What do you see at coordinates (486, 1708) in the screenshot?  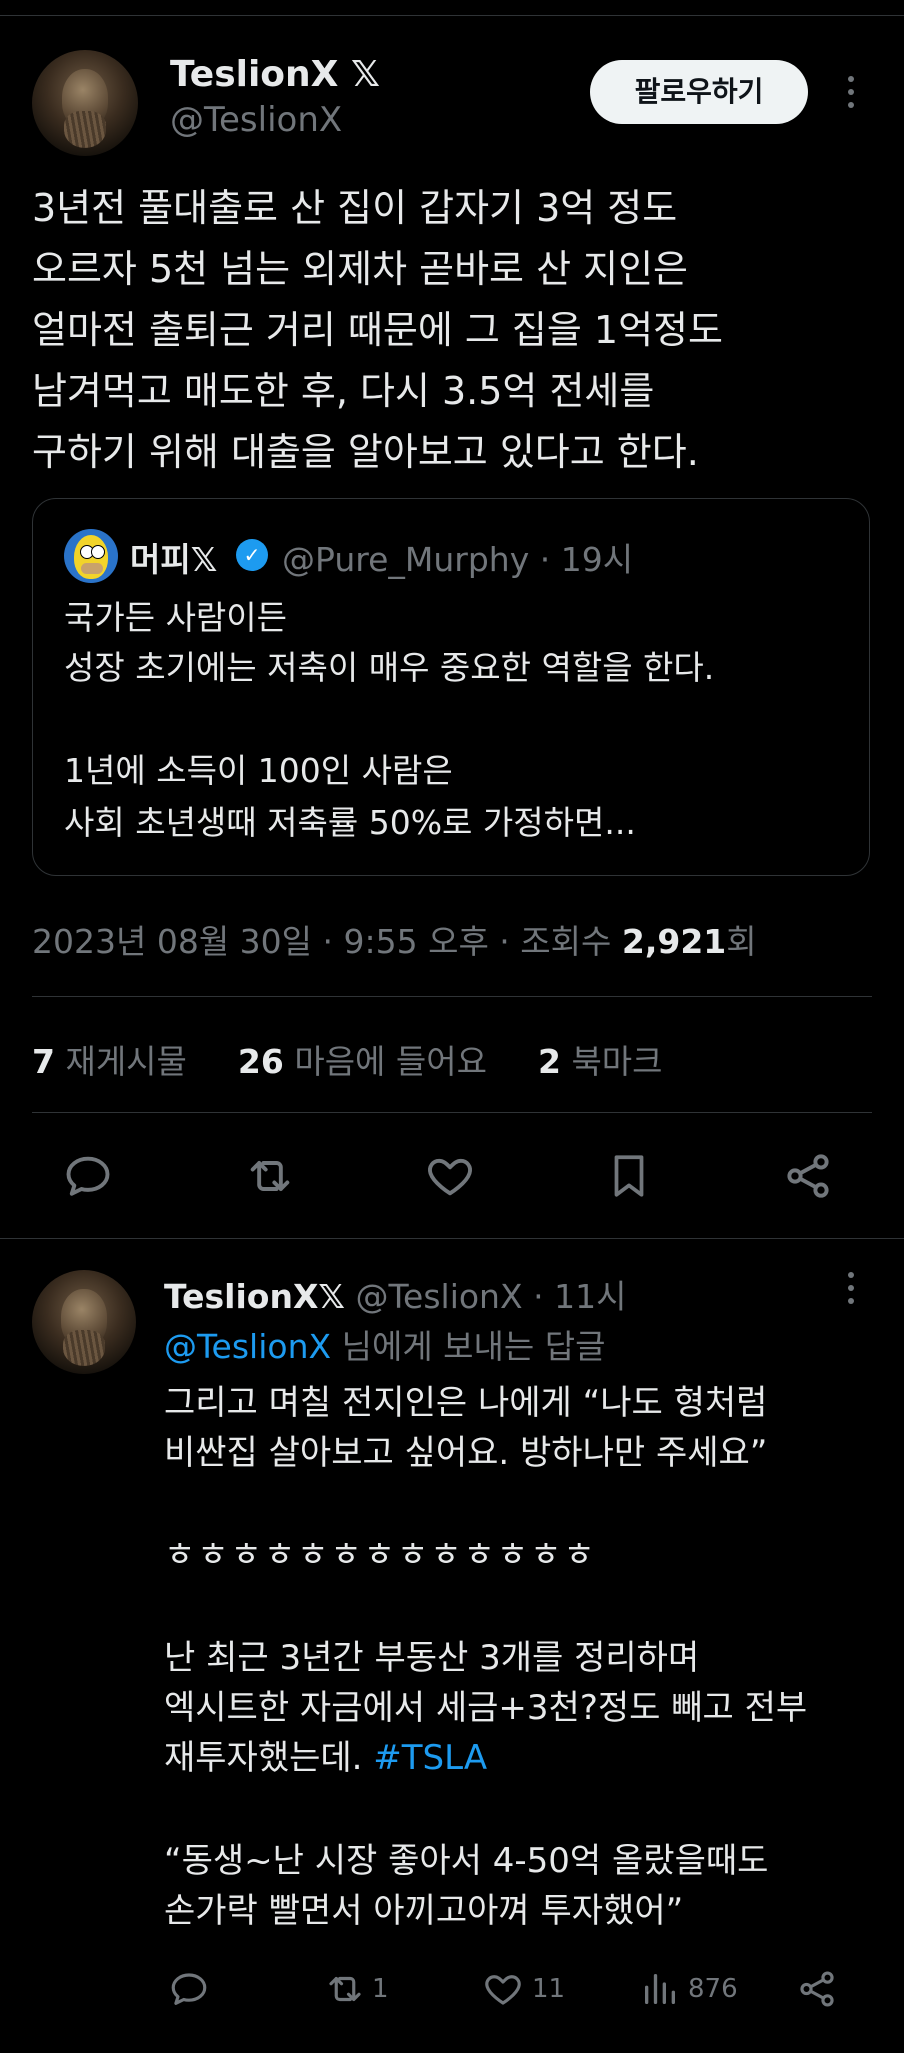 I see `reply-line: 엑시트한 자금에서 세금+3천?정도 빼고 전부` at bounding box center [486, 1708].